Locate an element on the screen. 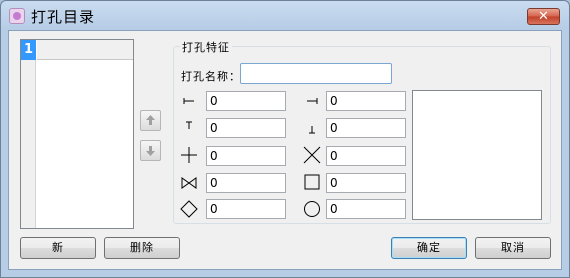  punch-name-input is located at coordinates (316, 73).